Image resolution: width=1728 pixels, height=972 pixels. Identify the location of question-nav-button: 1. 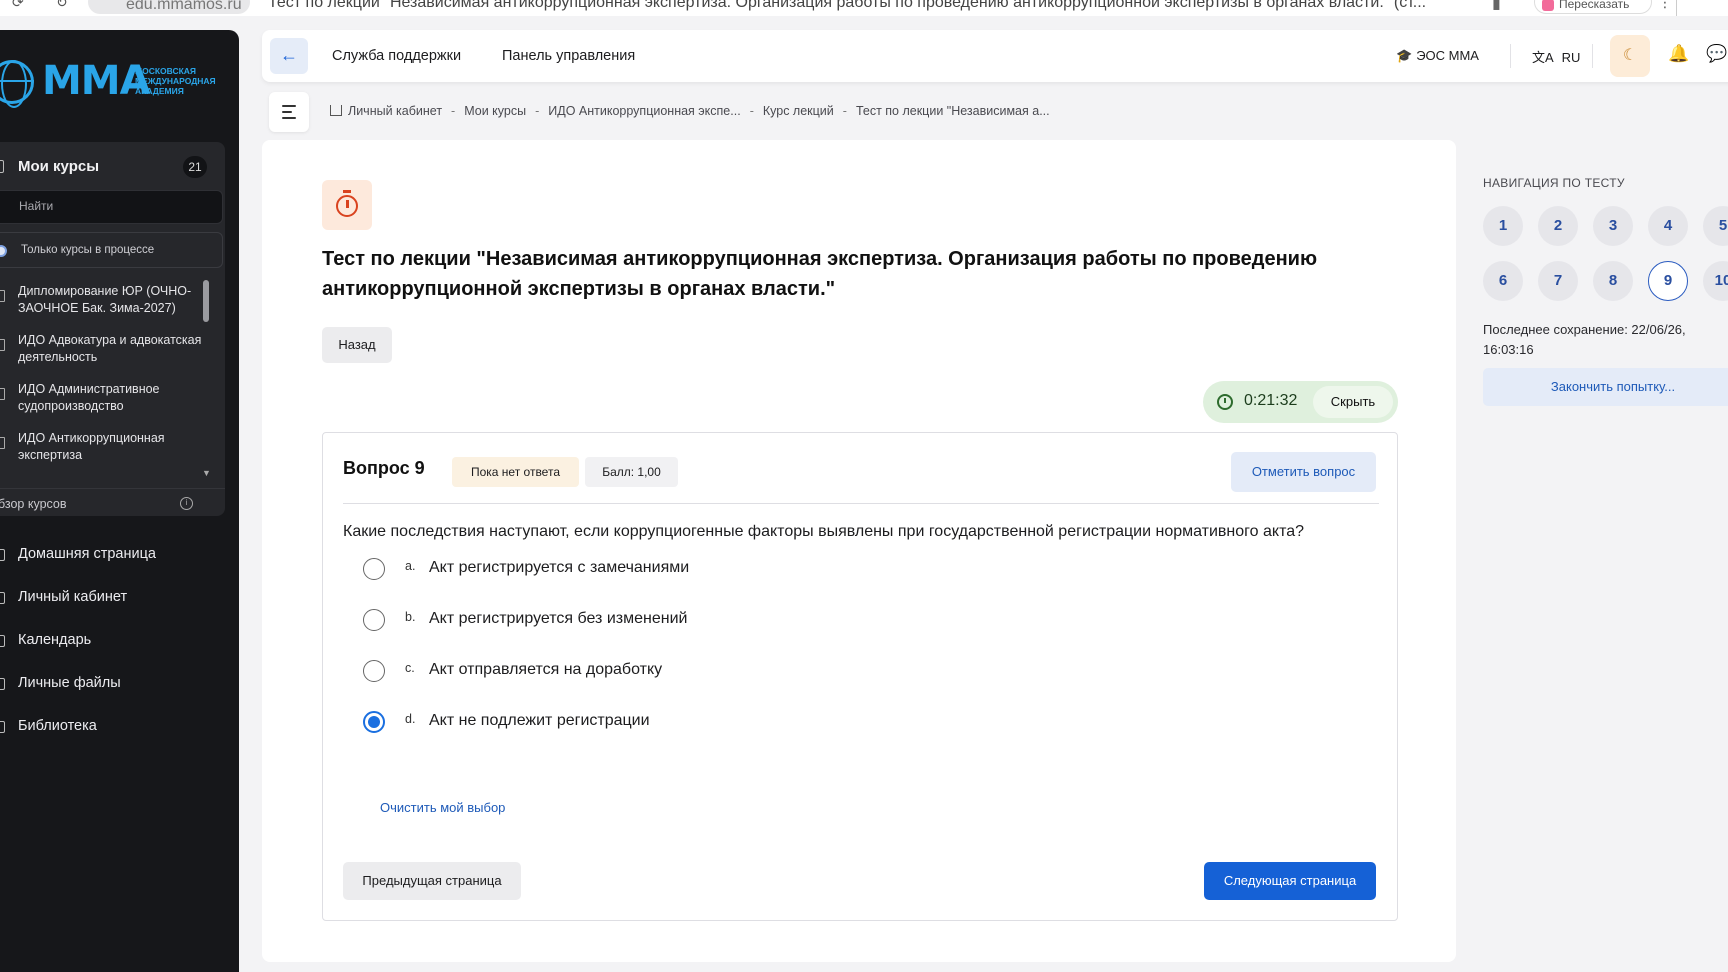
(1503, 226).